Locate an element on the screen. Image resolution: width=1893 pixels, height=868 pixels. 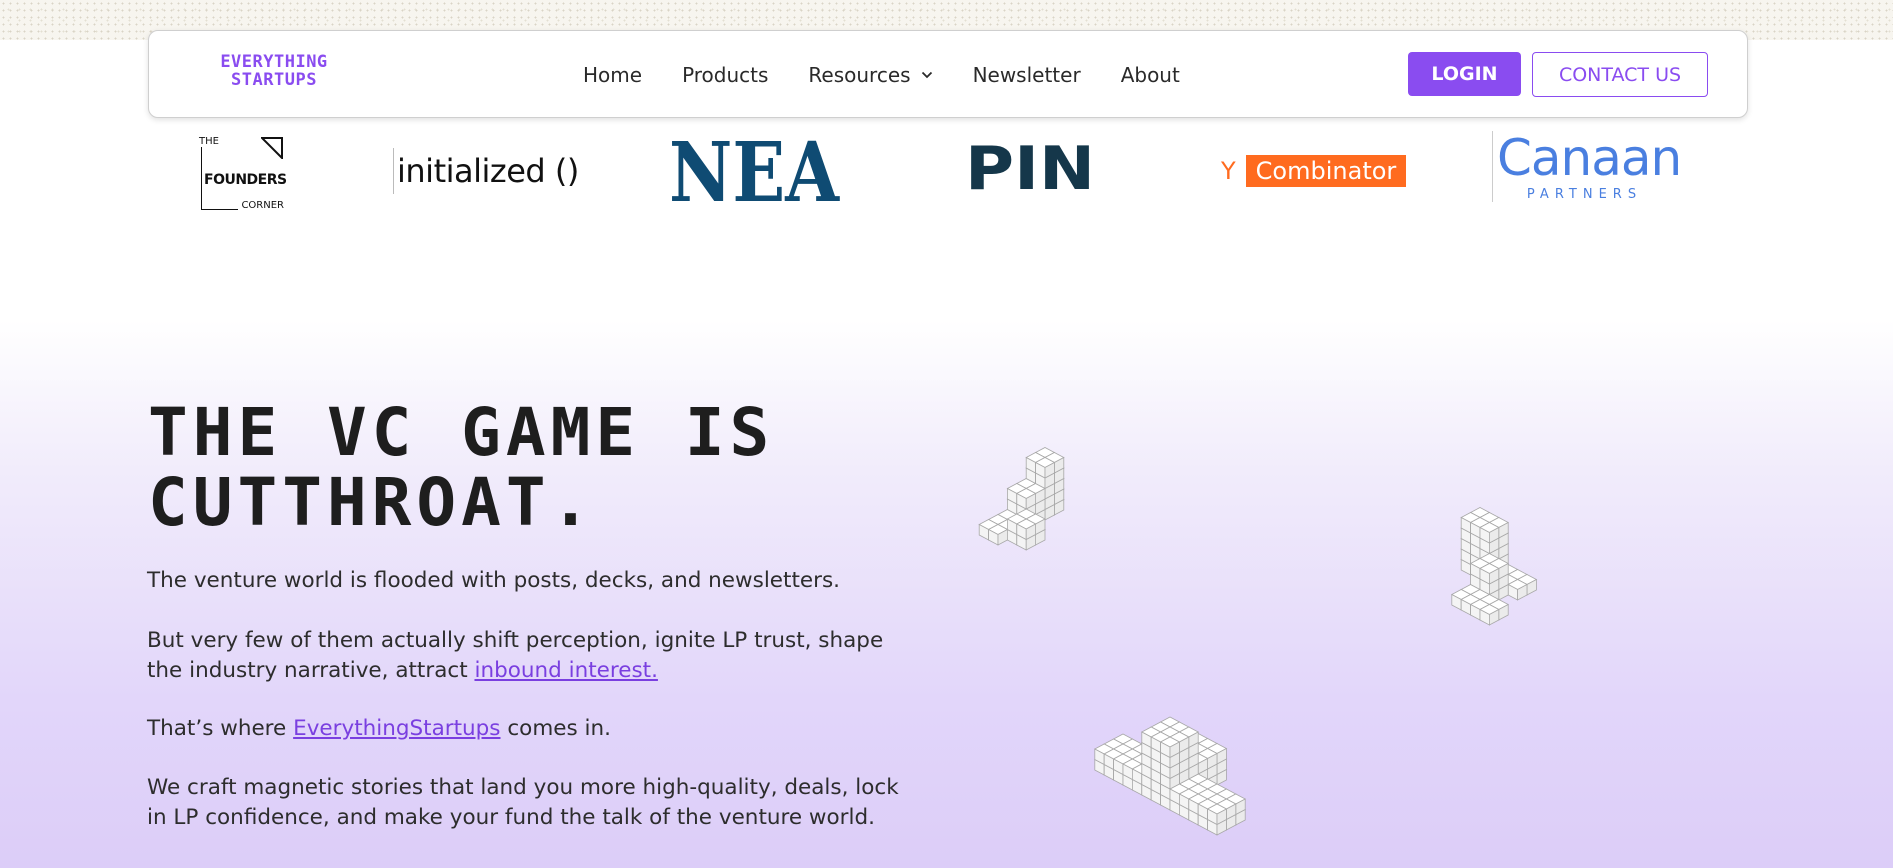
isometric-cube-illustration is located at coordinates (1258, 641).